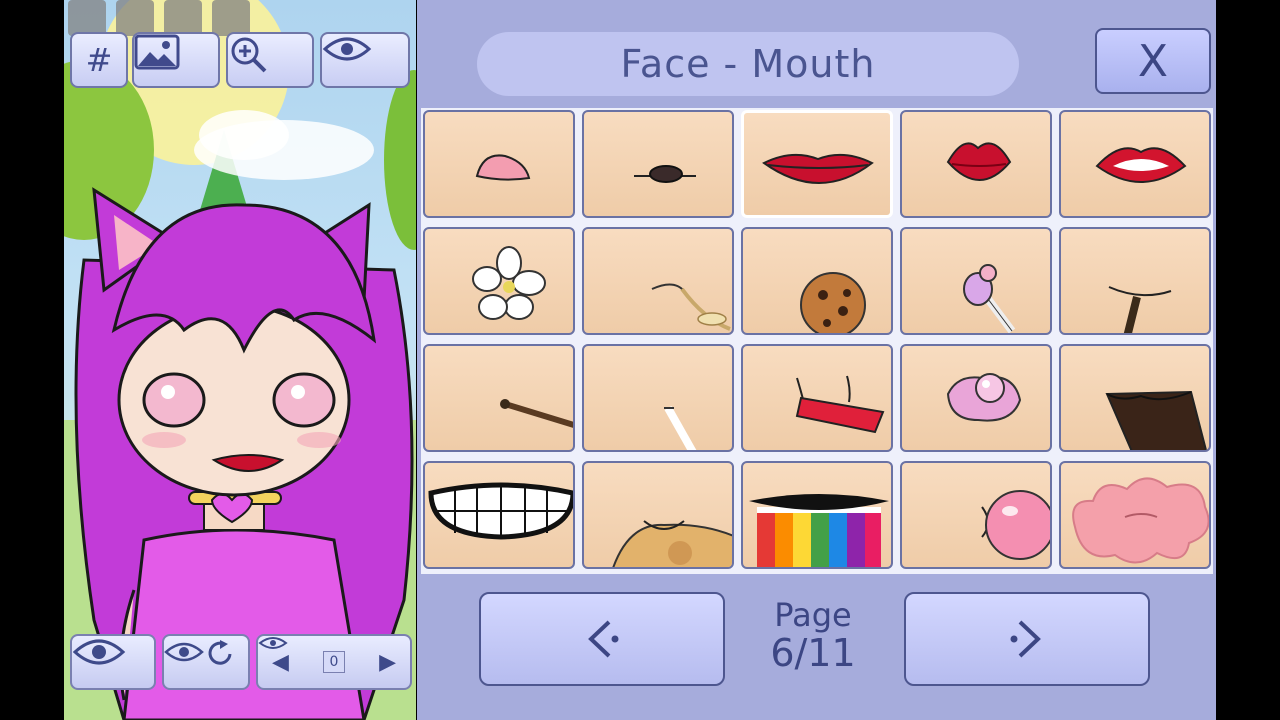 Image resolution: width=1280 pixels, height=720 pixels. I want to click on page-number: 6/11, so click(813, 653).